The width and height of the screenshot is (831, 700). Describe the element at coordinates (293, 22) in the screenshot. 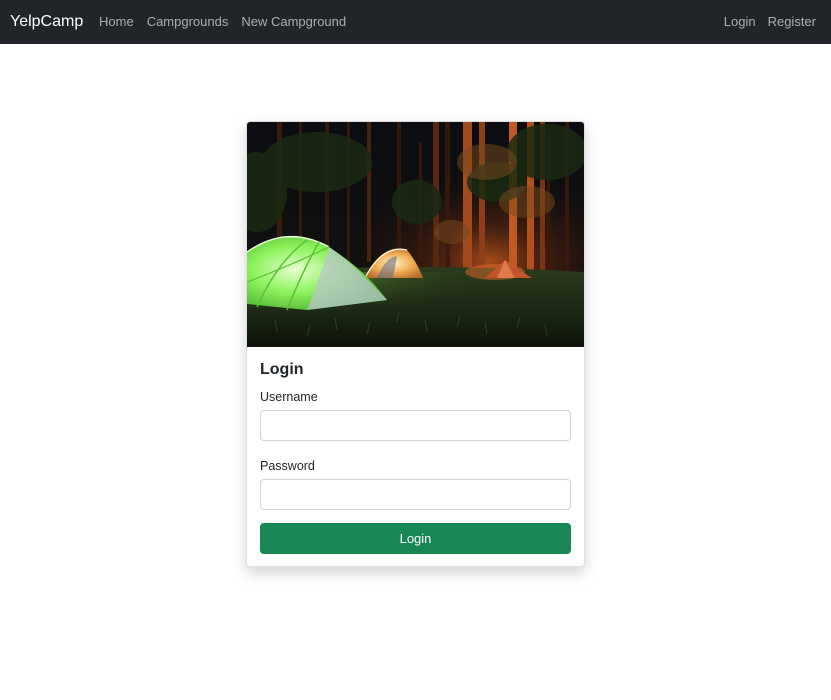

I see `nav-link-new-campground: New Campground` at that location.